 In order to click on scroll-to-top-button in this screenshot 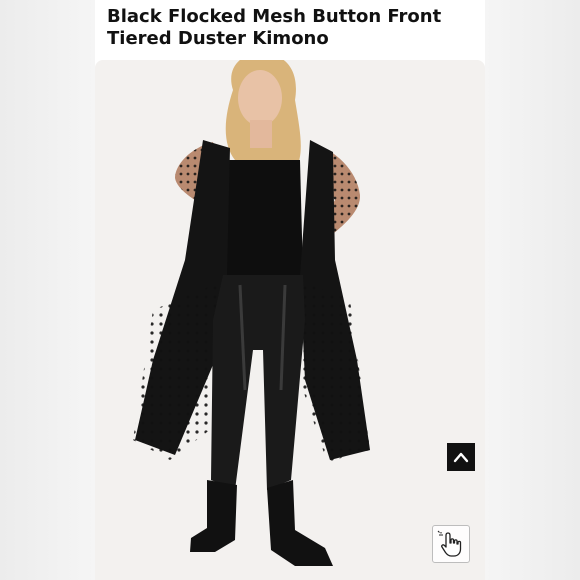, I will do `click(461, 457)`.